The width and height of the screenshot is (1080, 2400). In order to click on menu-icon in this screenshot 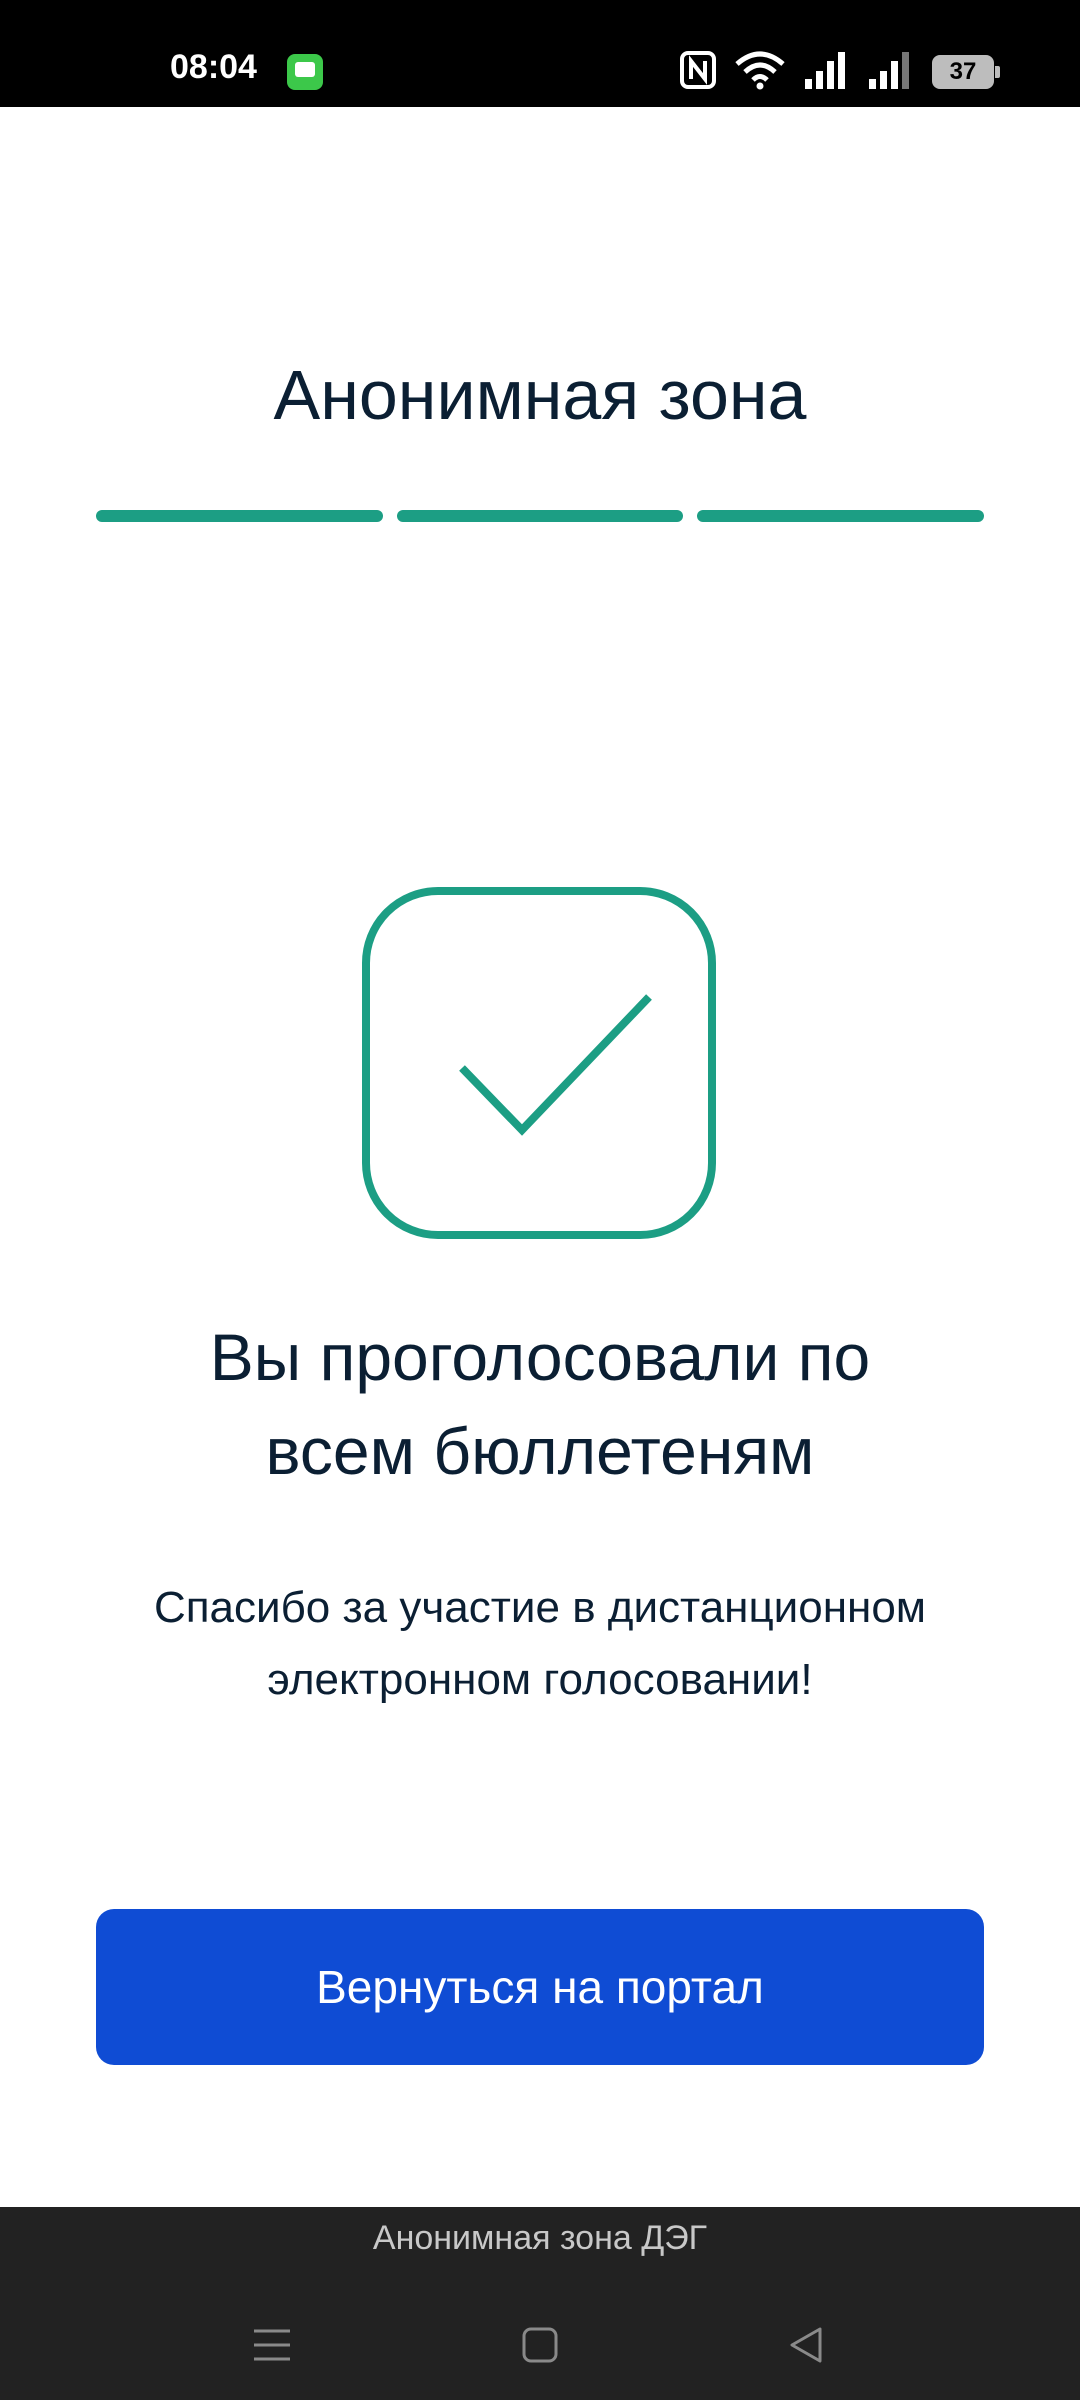, I will do `click(272, 2345)`.